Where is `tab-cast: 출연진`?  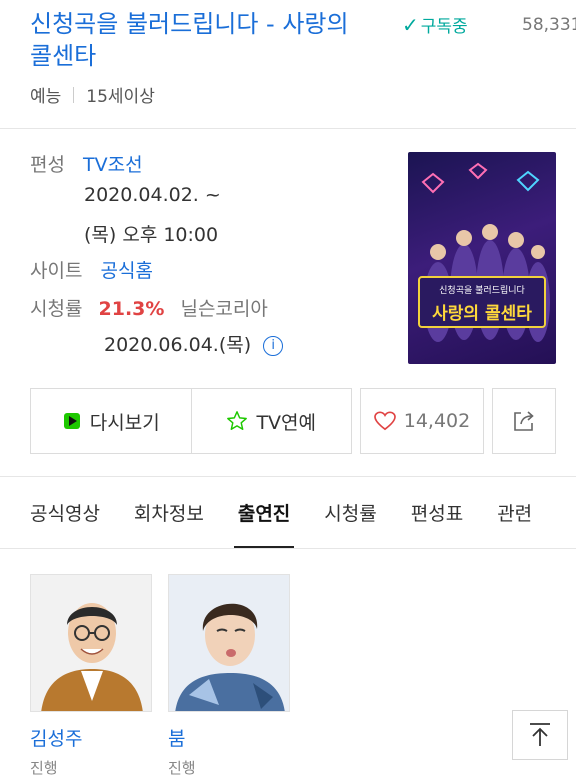 tab-cast: 출연진 is located at coordinates (264, 514).